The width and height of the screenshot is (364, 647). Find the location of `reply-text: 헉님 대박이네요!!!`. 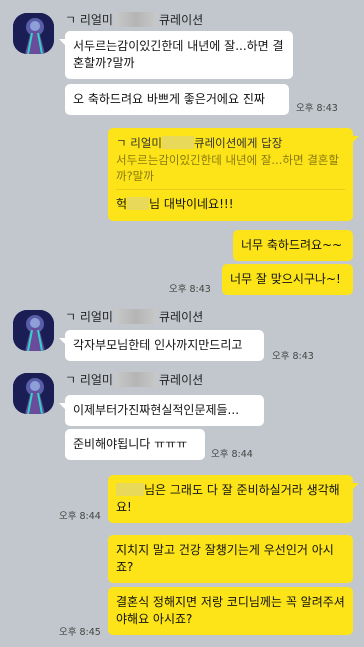

reply-text: 헉님 대박이네요!!! is located at coordinates (175, 204).